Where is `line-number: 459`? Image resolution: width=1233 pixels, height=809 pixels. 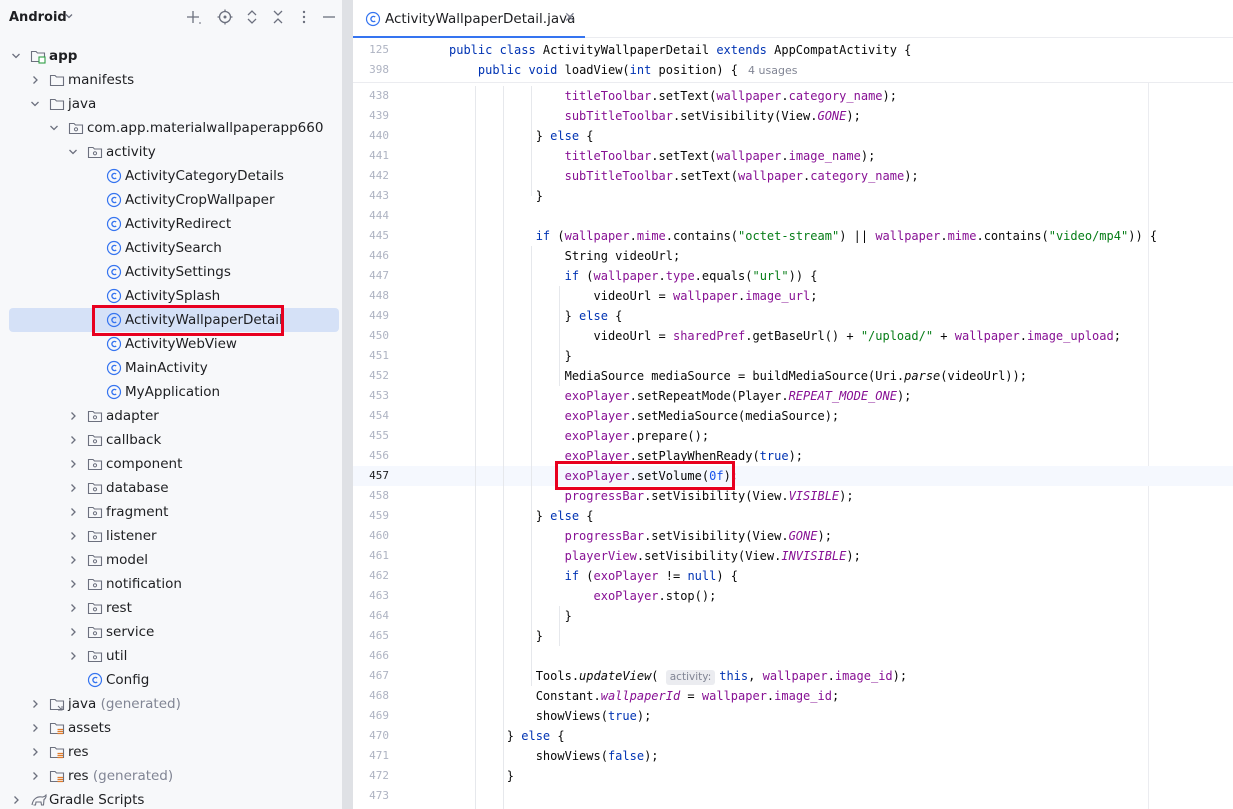
line-number: 459 is located at coordinates (371, 516).